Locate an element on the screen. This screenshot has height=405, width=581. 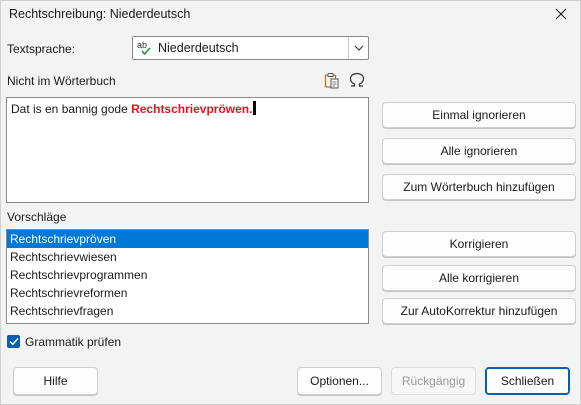
misspelled-word: Rechtschrievpröwen. is located at coordinates (192, 109).